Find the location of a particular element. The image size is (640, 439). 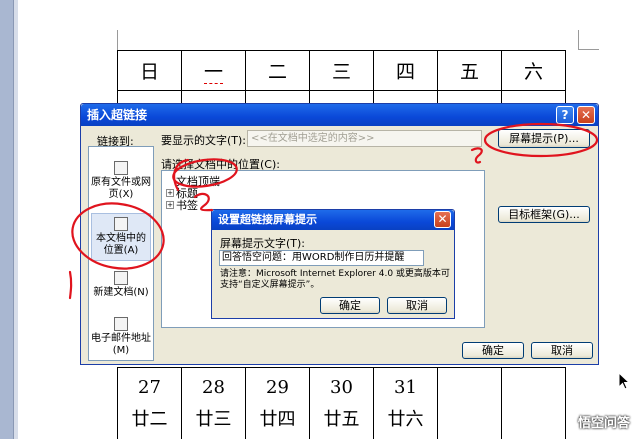

lunar-day: 廿五 is located at coordinates (341, 419).